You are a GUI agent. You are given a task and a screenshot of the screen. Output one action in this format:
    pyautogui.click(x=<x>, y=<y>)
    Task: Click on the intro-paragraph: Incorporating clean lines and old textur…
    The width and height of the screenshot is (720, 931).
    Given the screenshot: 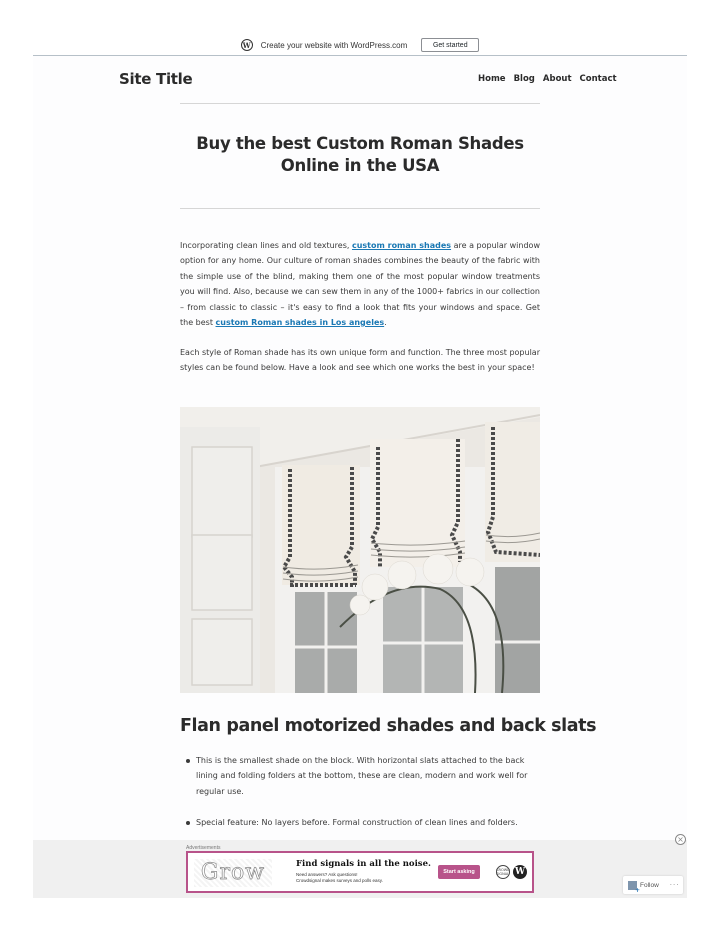 What is the action you would take?
    pyautogui.click(x=360, y=284)
    